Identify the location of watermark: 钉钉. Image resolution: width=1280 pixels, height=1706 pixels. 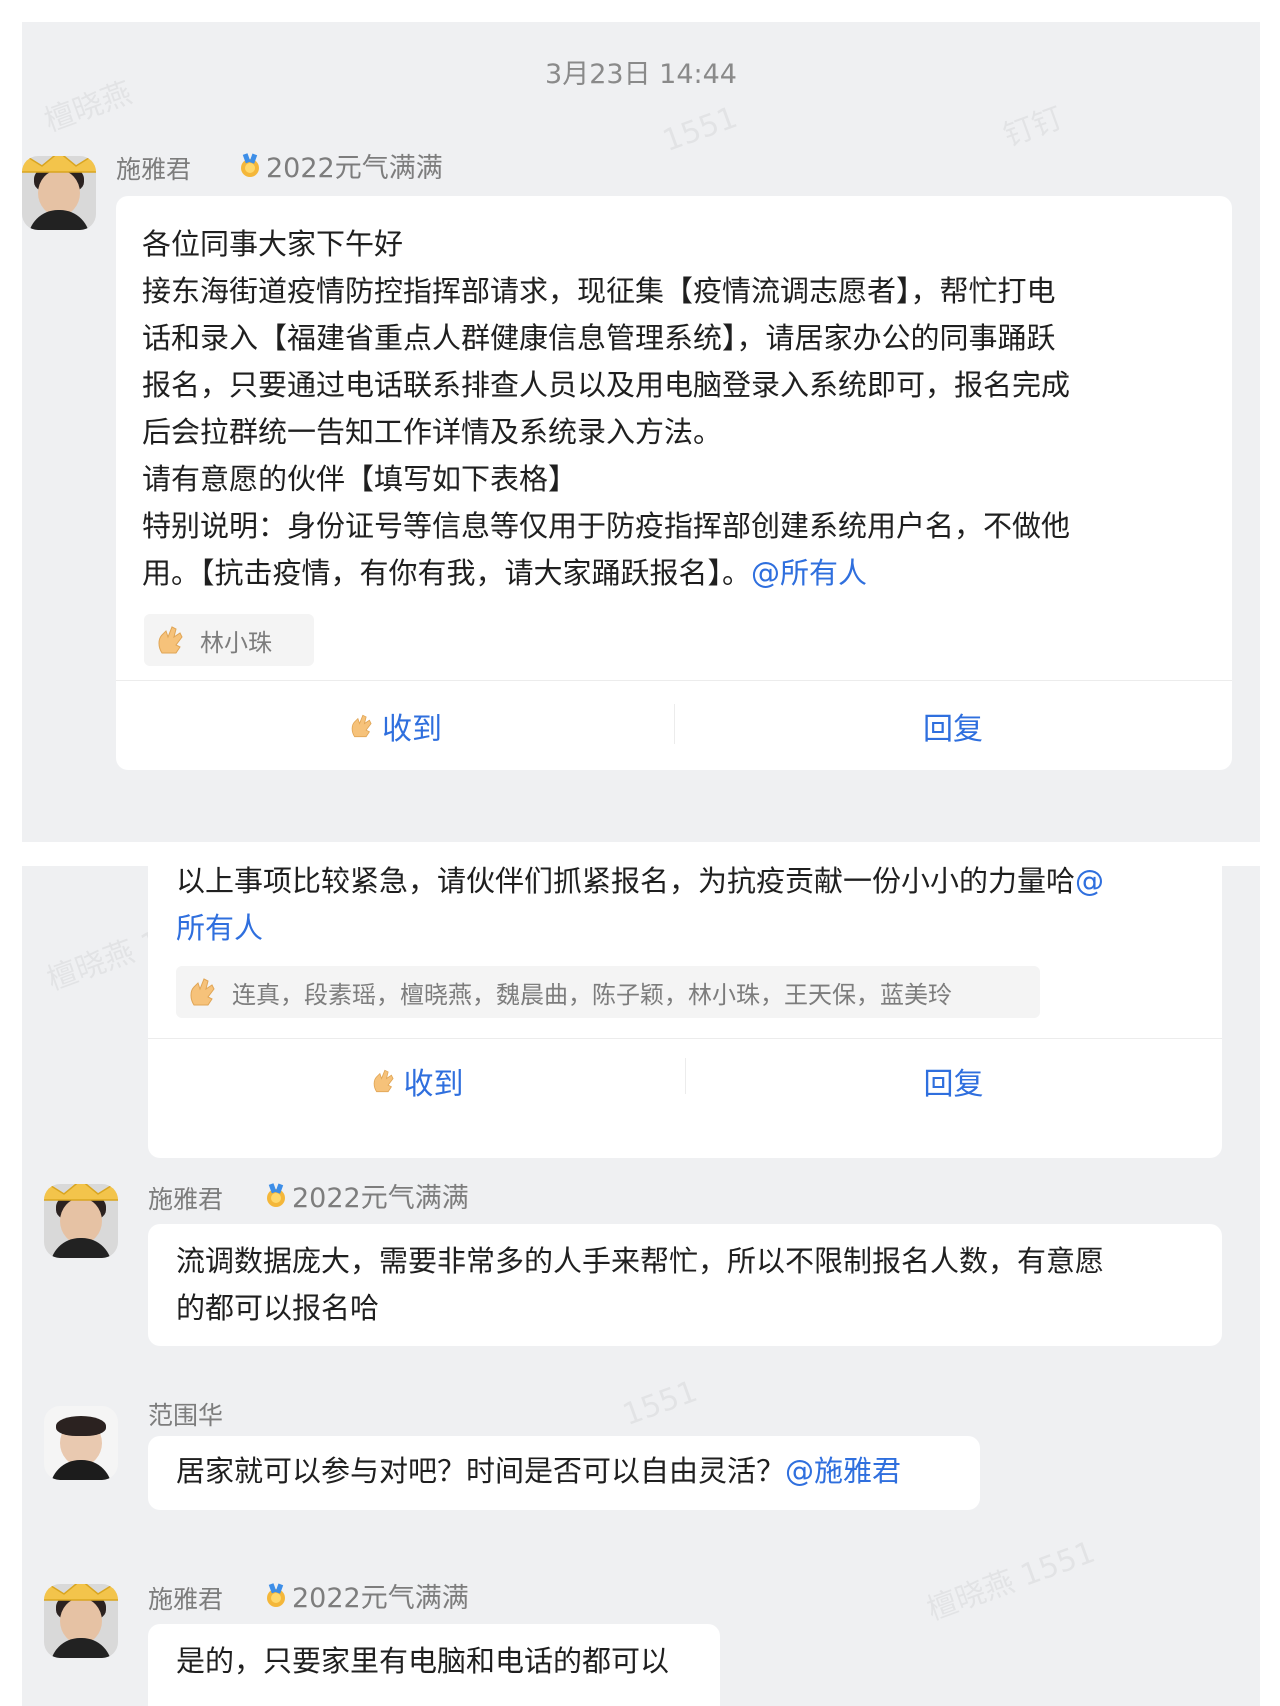
(1033, 127).